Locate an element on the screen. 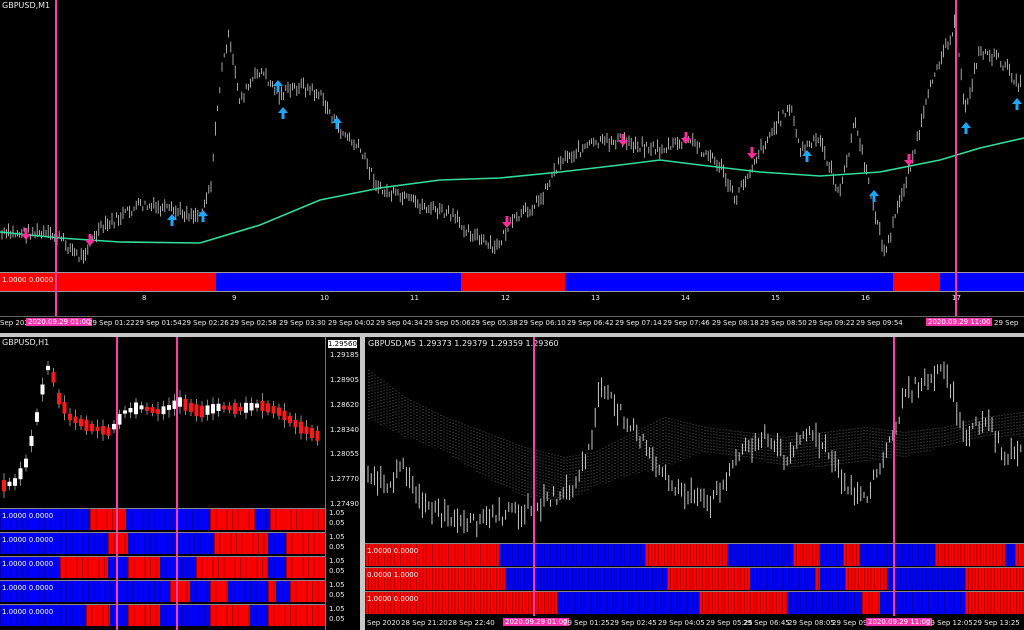  price-label: 1.28055 is located at coordinates (344, 454).